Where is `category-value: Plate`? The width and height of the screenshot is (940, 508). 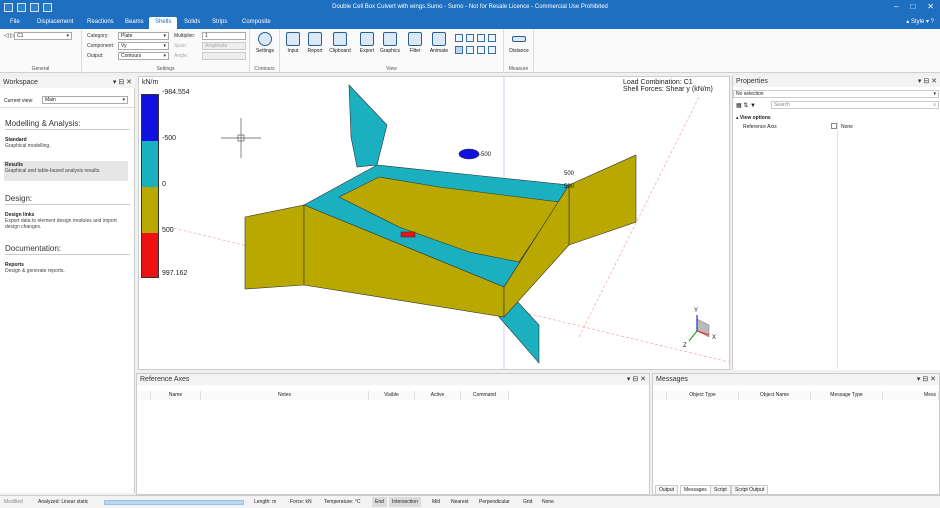 category-value: Plate is located at coordinates (127, 36).